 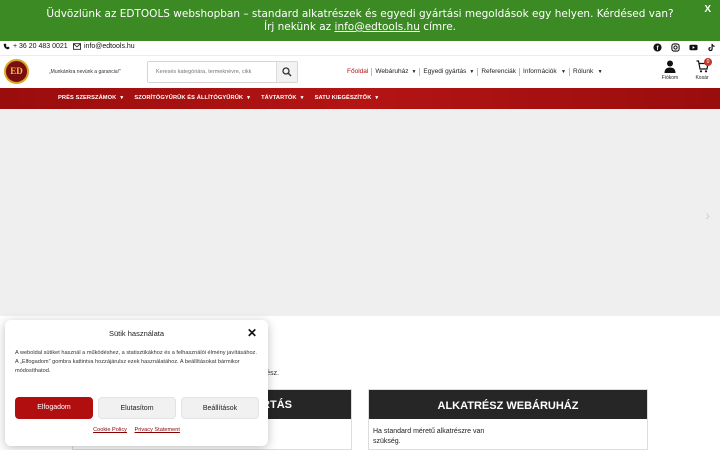 I want to click on edtools-logo: ED, so click(x=16, y=71).